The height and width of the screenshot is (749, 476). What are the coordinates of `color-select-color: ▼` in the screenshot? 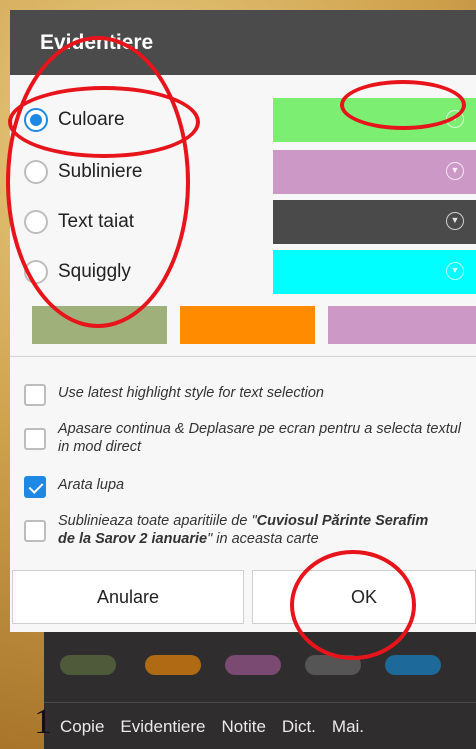 It's located at (374, 120).